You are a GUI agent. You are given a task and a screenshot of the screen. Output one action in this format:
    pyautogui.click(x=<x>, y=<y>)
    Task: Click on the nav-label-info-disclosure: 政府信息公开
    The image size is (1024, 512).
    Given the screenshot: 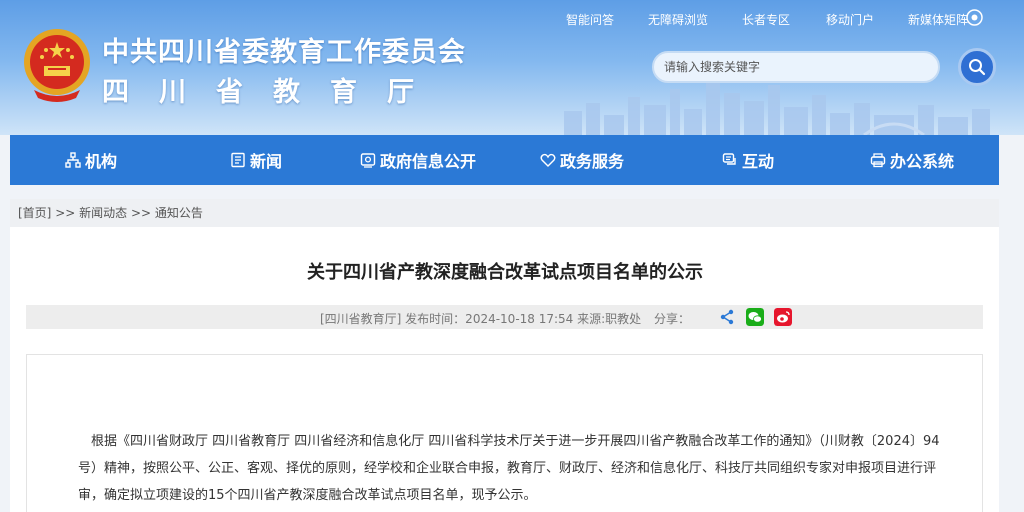 What is the action you would take?
    pyautogui.click(x=428, y=161)
    